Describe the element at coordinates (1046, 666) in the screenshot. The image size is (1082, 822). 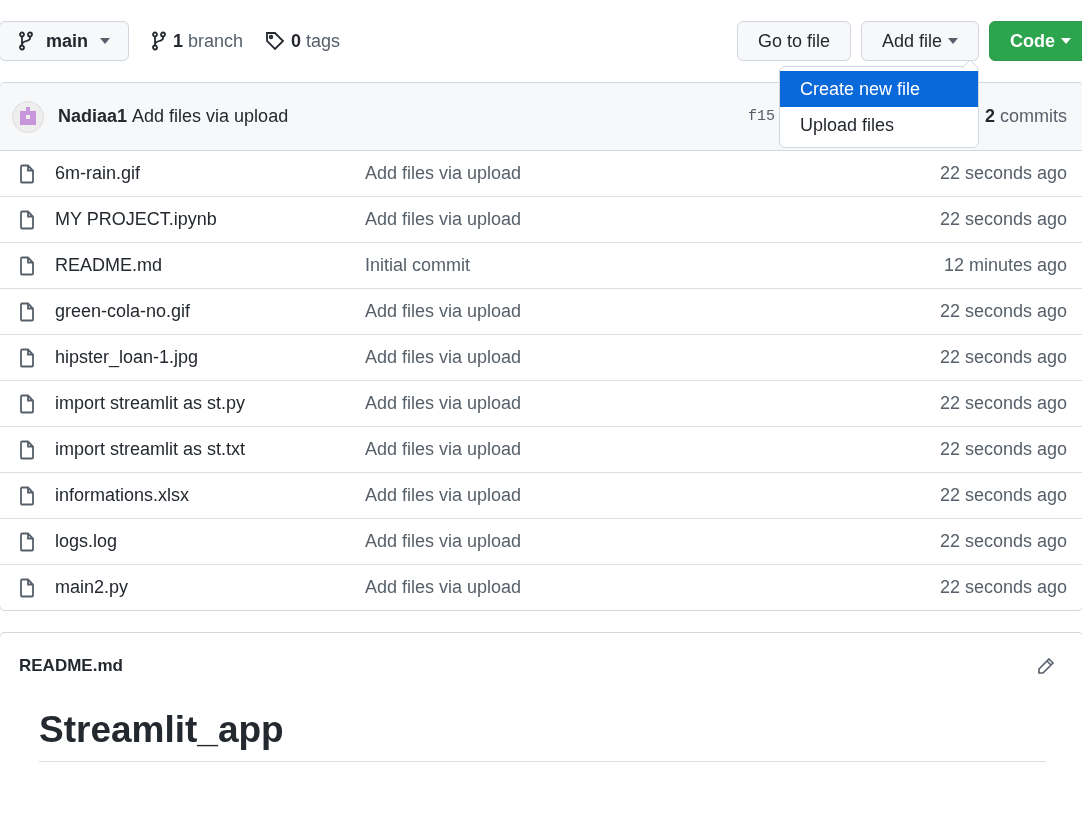
I see `edit-icon` at that location.